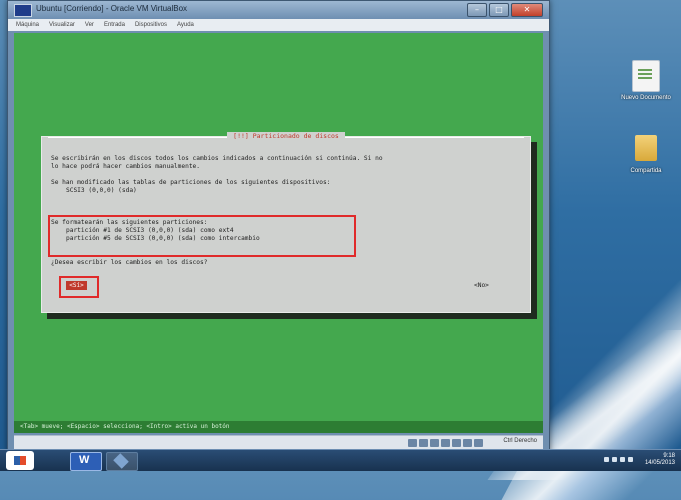 Image resolution: width=681 pixels, height=500 pixels. What do you see at coordinates (423, 443) in the screenshot?
I see `cd-icon` at bounding box center [423, 443].